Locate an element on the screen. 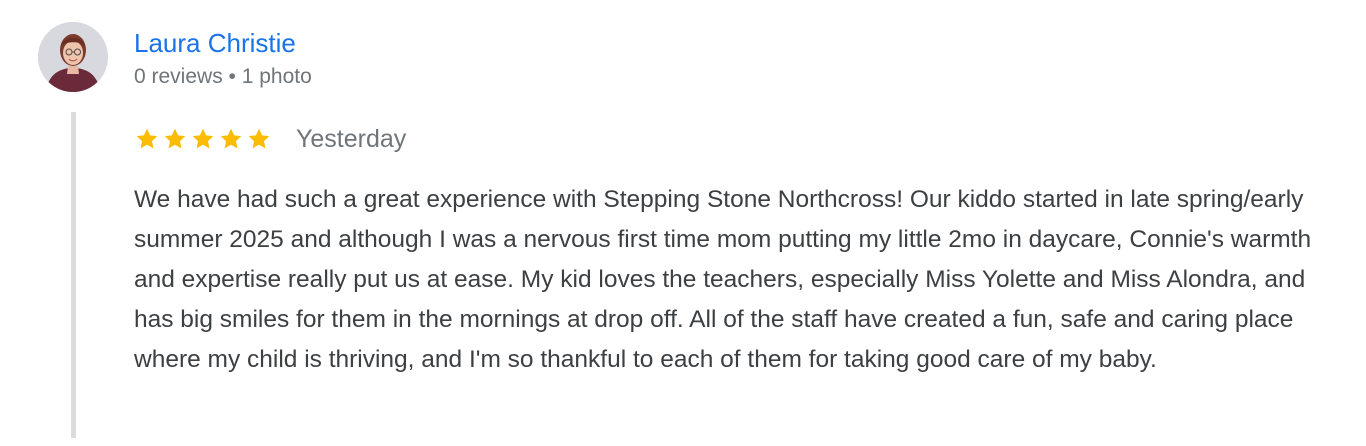  review-date: Yesterday is located at coordinates (351, 139).